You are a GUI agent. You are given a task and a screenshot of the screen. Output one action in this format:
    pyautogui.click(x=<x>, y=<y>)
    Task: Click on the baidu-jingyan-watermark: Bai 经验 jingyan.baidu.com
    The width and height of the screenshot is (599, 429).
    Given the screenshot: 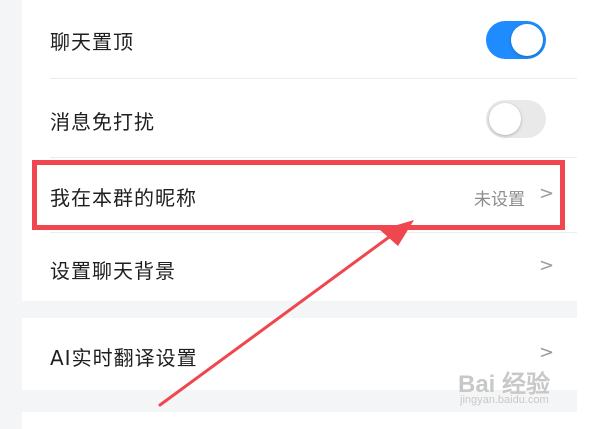 What is the action you would take?
    pyautogui.click(x=518, y=387)
    